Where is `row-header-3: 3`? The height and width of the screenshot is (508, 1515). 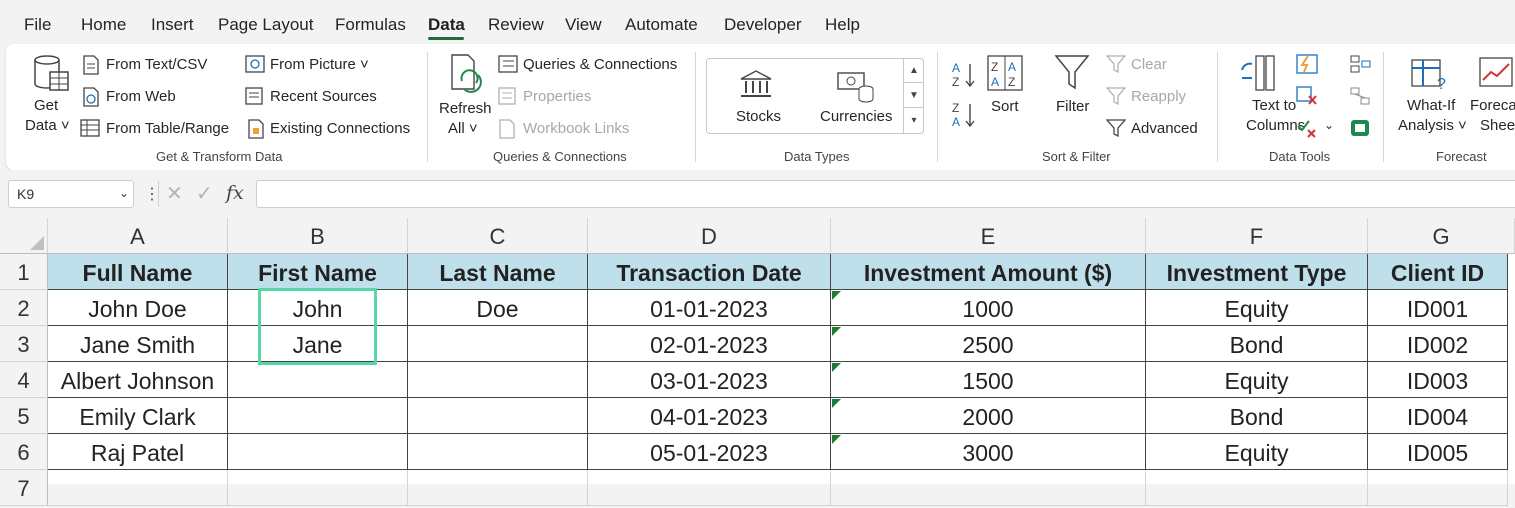 row-header-3: 3 is located at coordinates (24, 344).